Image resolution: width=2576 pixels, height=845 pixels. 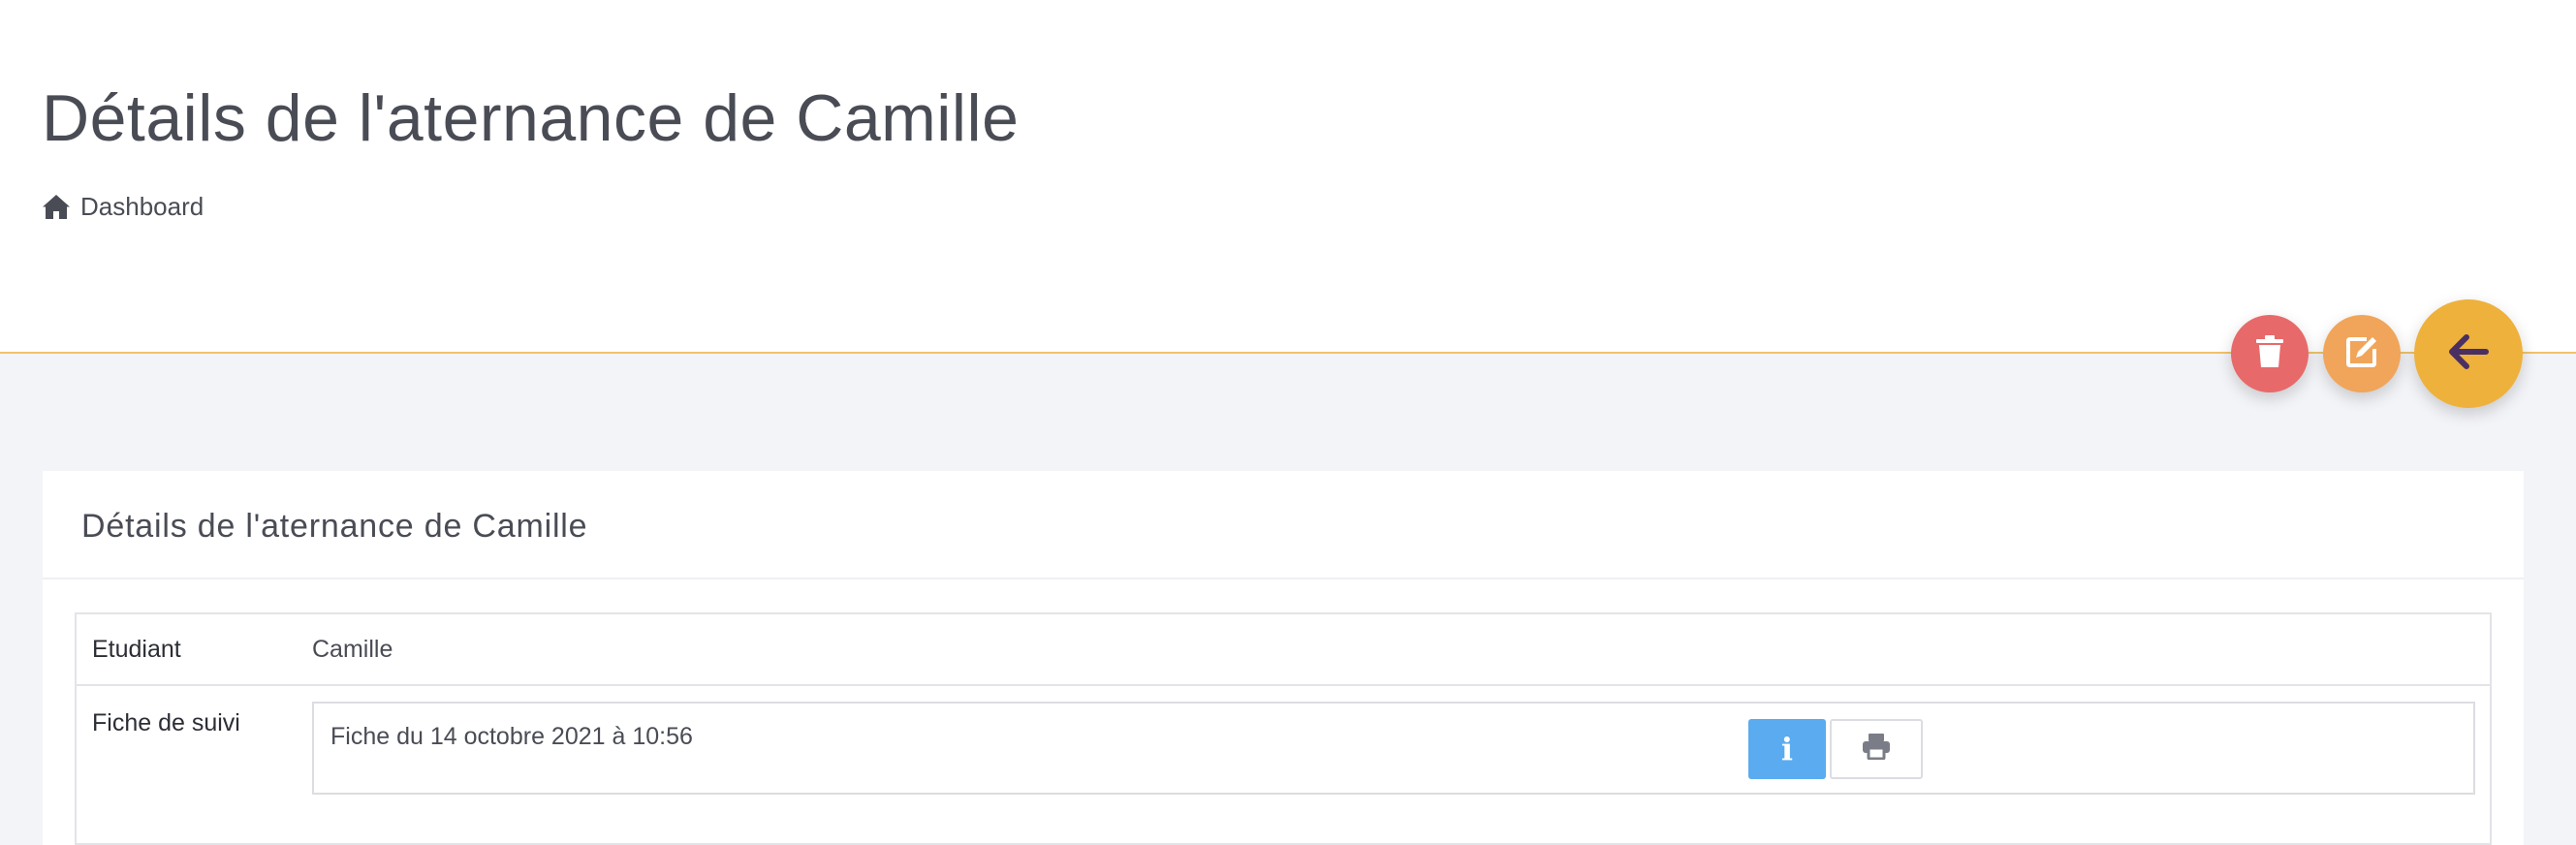 What do you see at coordinates (56, 207) in the screenshot?
I see `home-icon` at bounding box center [56, 207].